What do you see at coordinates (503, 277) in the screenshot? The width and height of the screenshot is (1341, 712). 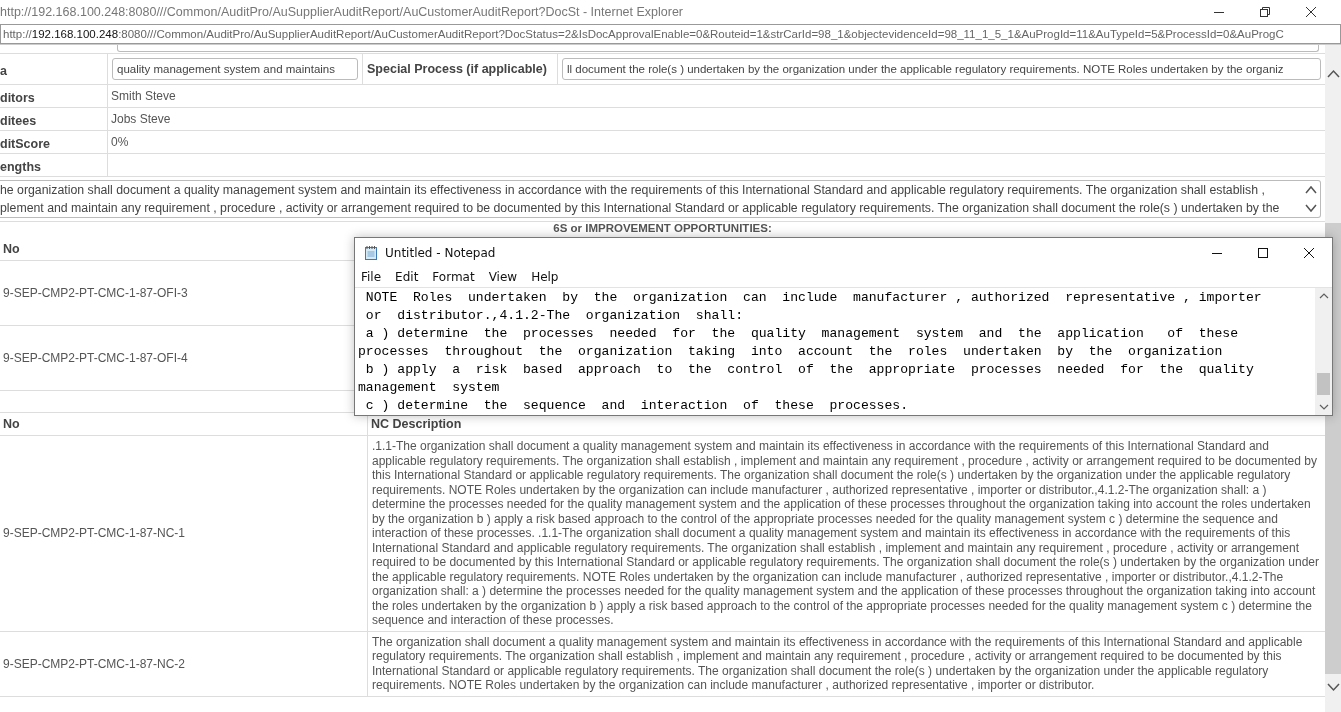 I see `menu-item: View` at bounding box center [503, 277].